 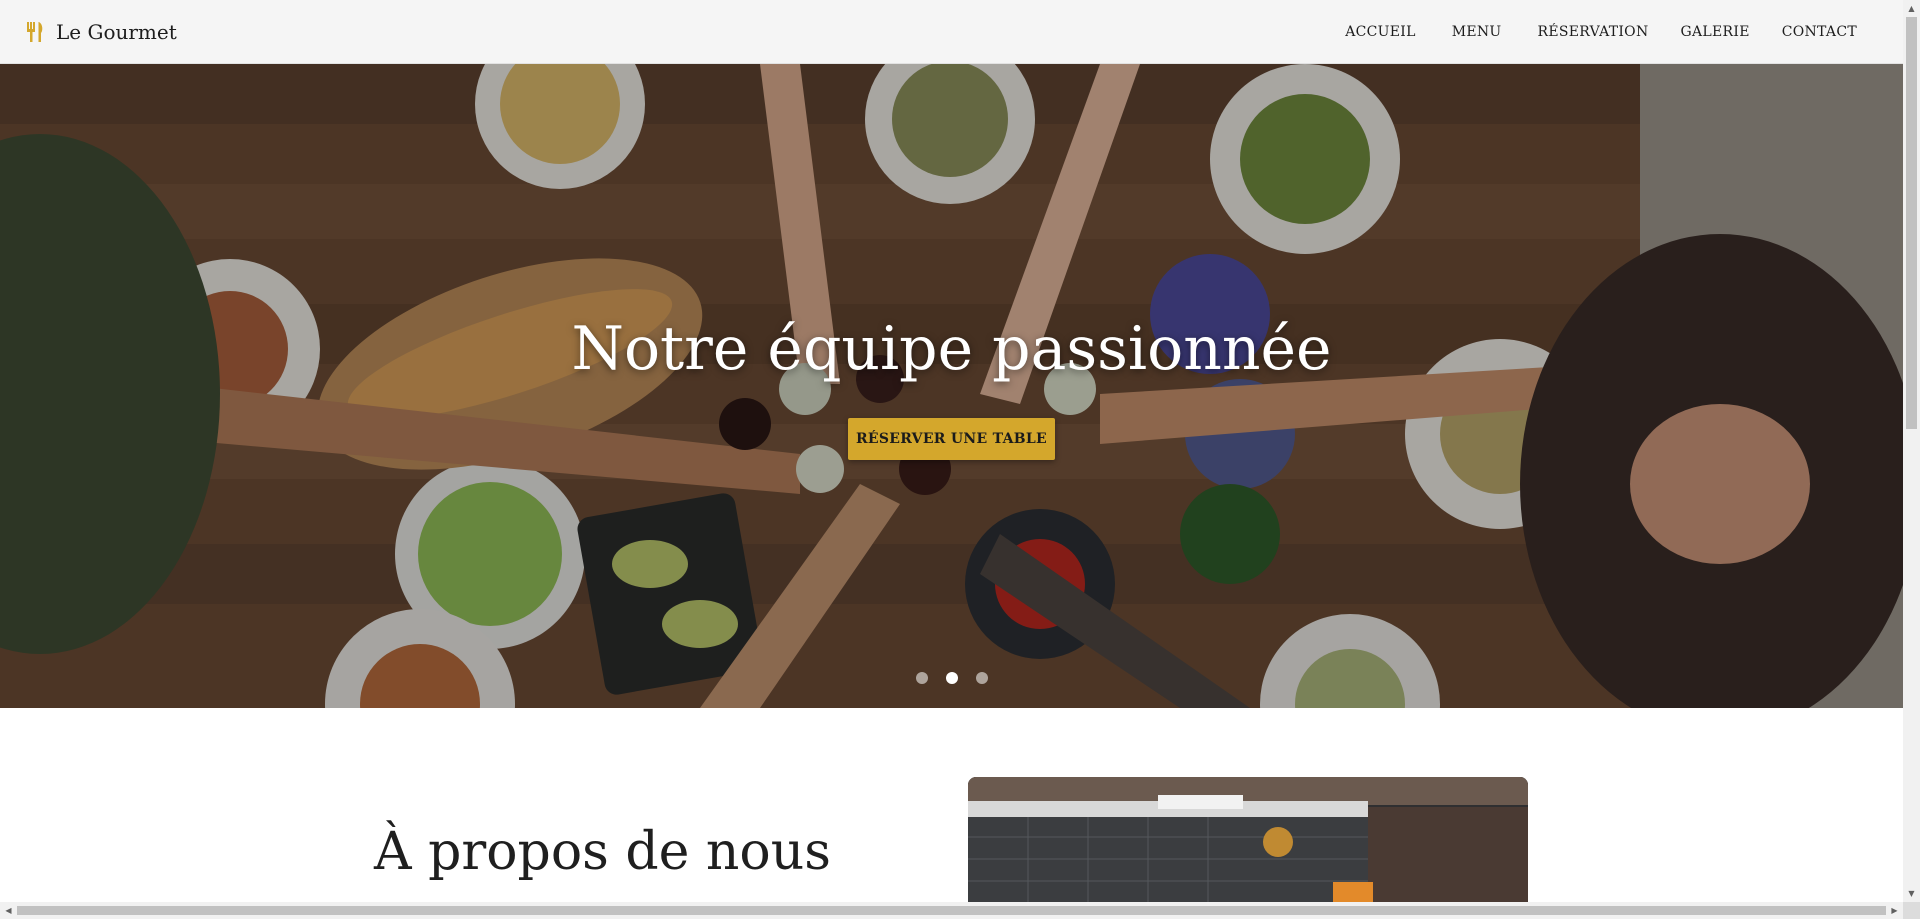 What do you see at coordinates (1380, 32) in the screenshot?
I see `nav-link-accueil: ACCUEIL` at bounding box center [1380, 32].